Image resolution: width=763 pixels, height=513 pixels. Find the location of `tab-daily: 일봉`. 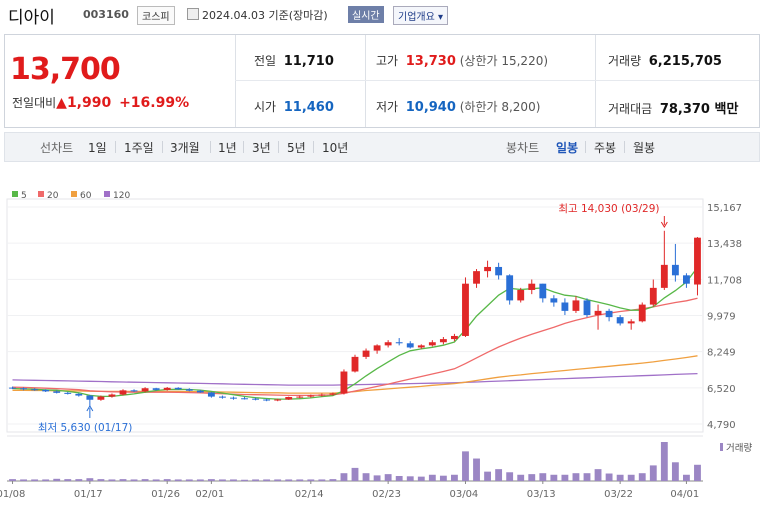

tab-daily: 일봉 is located at coordinates (567, 147).